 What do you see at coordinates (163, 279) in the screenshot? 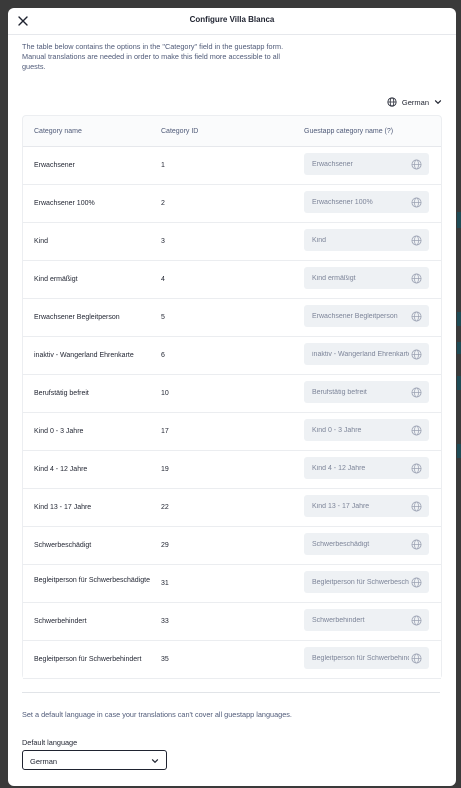
I see `category-id-cell: 4` at bounding box center [163, 279].